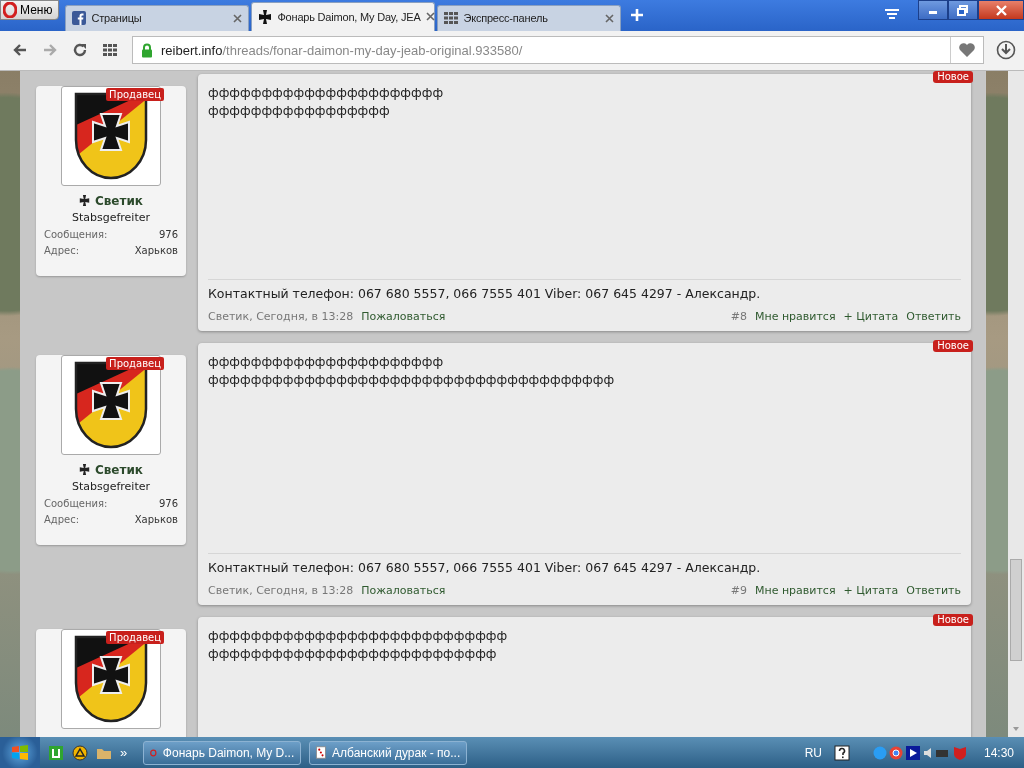  Describe the element at coordinates (343, 16) in the screenshot. I see `browser-tab: Фонарь Daimon, My Day, JEA` at that location.